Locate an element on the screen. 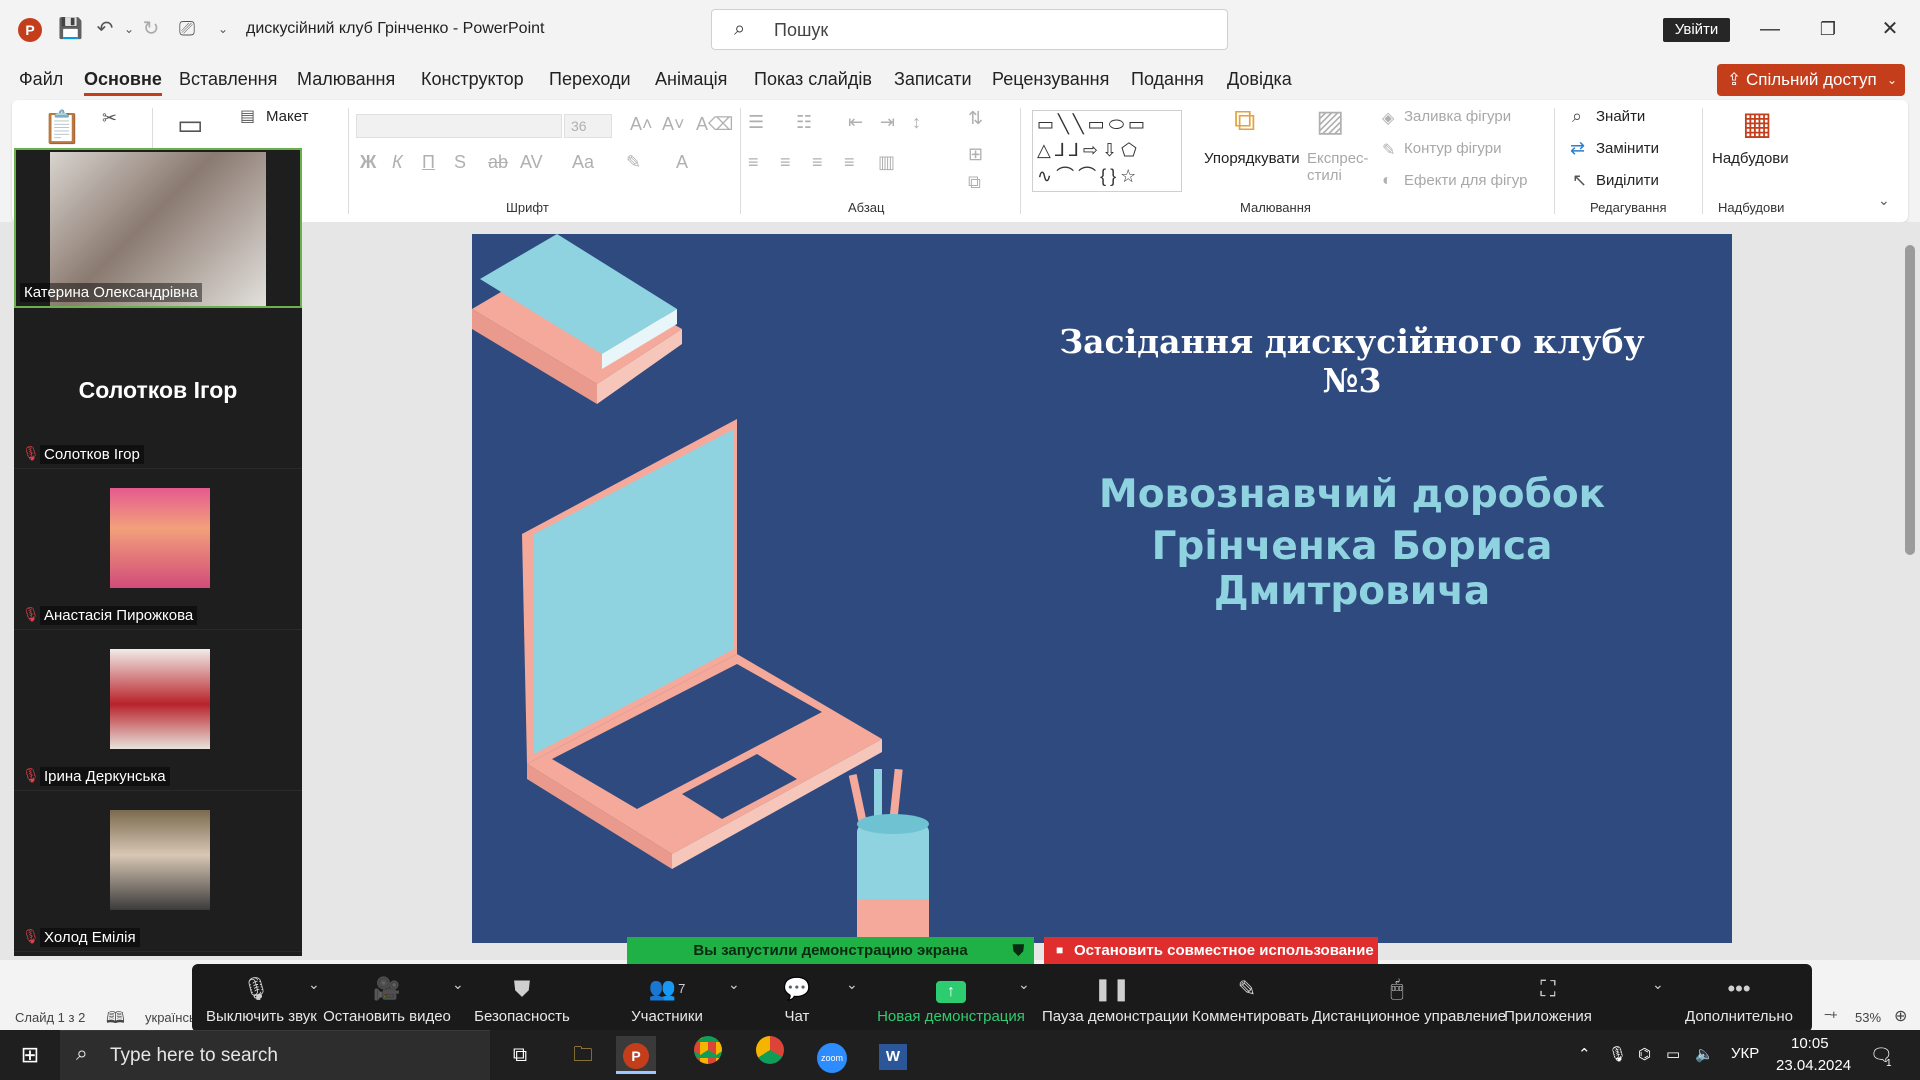  chat-button: 💬 Чат is located at coordinates (797, 999).